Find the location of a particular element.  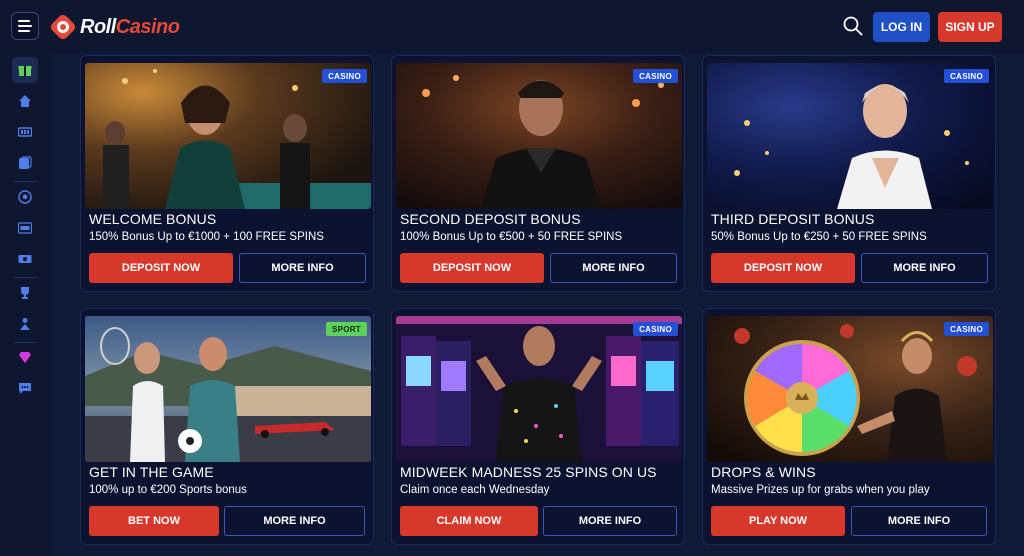

sidebar-item-virtuals is located at coordinates (25, 259).